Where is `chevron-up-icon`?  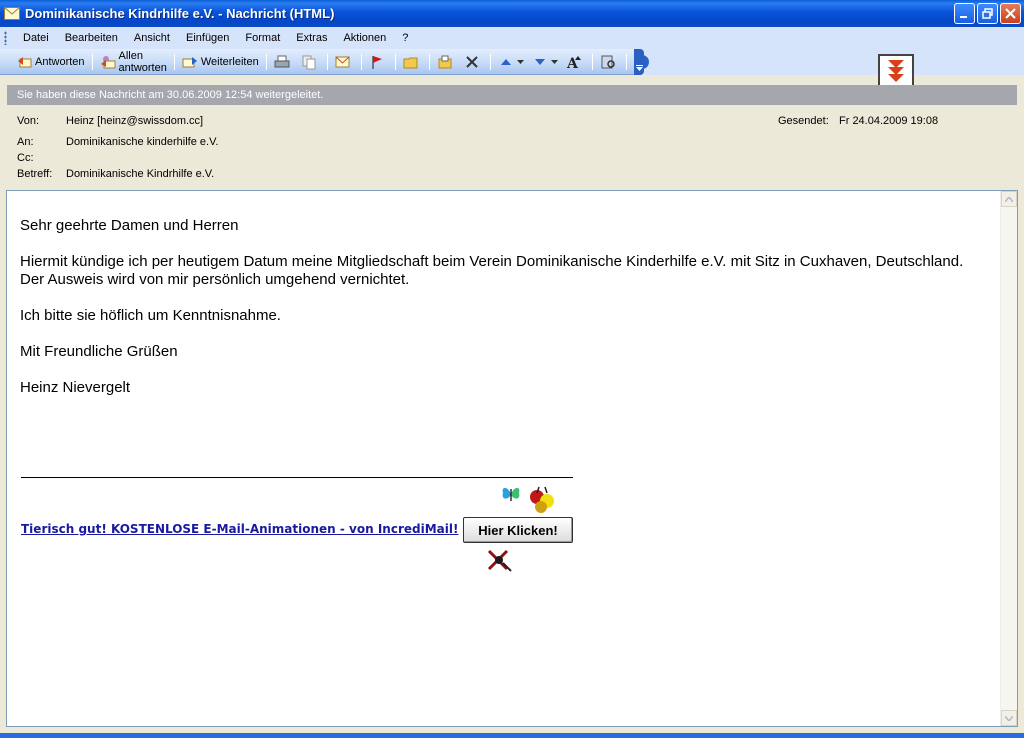
chevron-up-icon is located at coordinates (1009, 199).